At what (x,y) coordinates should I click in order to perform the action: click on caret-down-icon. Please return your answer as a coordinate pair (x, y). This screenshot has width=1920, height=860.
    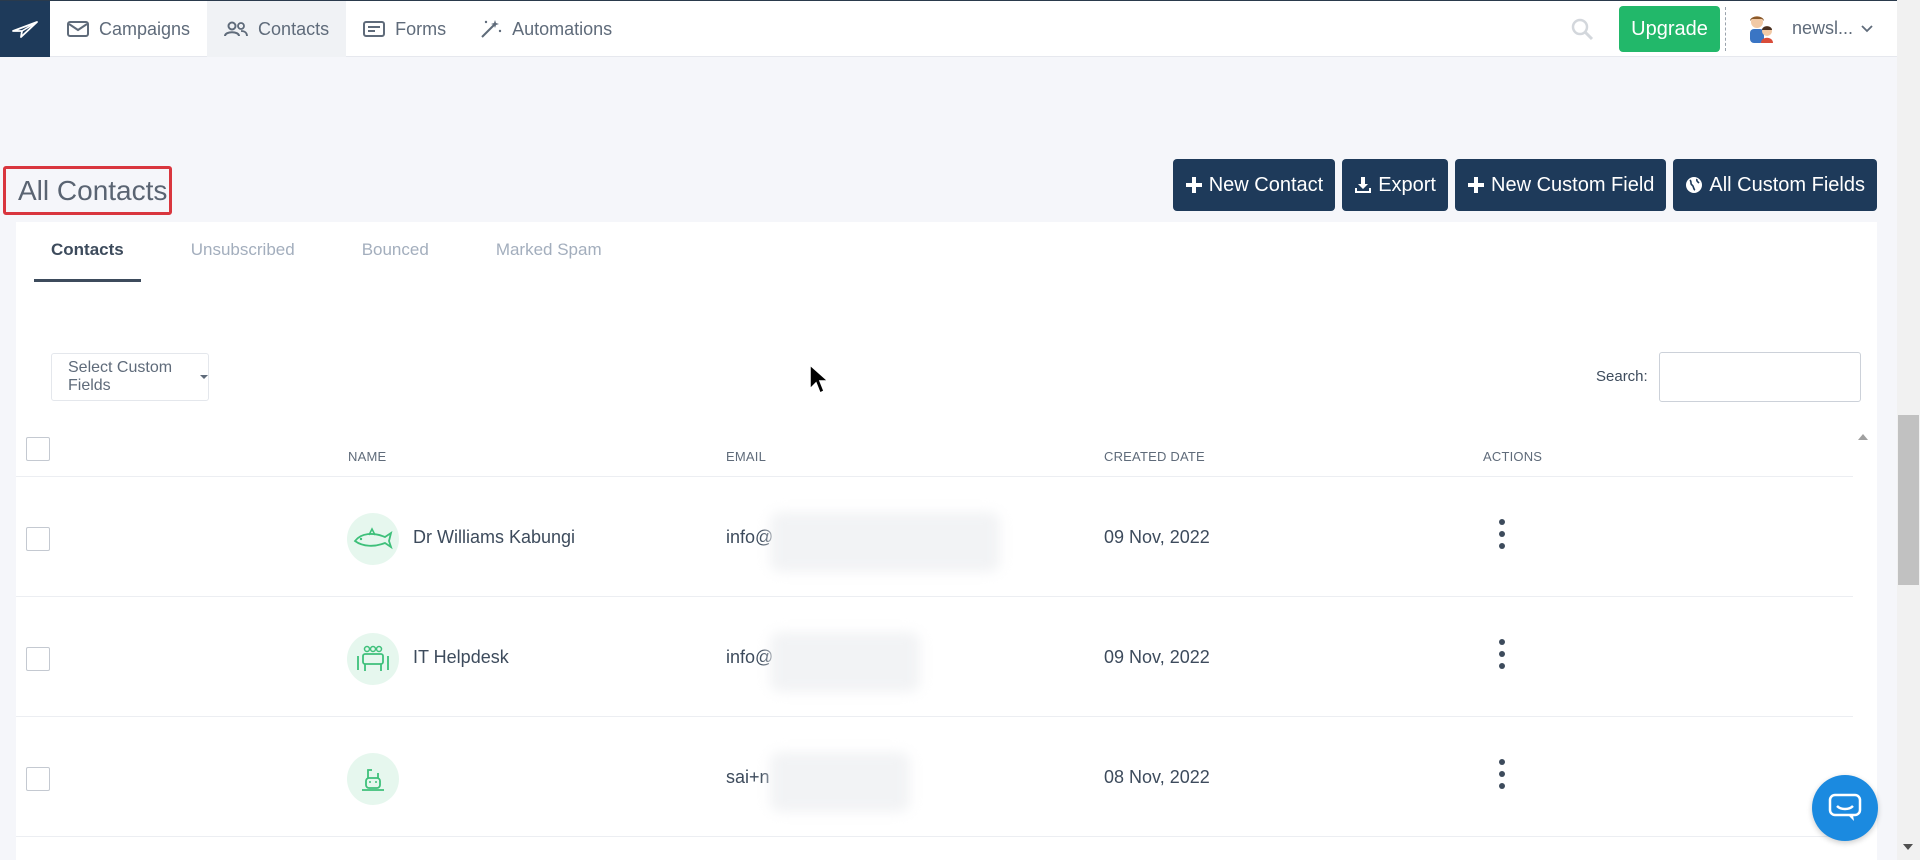
    Looking at the image, I should click on (204, 377).